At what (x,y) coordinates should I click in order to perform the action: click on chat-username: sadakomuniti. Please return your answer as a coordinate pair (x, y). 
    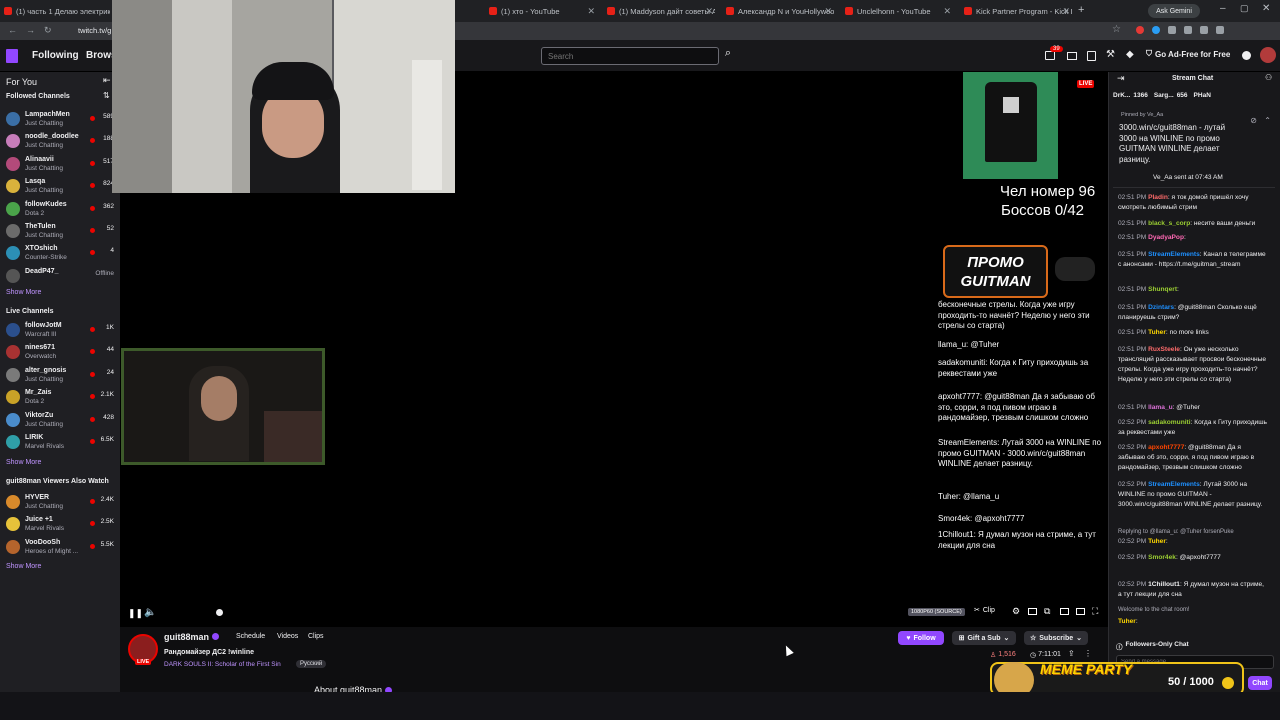
    Looking at the image, I should click on (1169, 422).